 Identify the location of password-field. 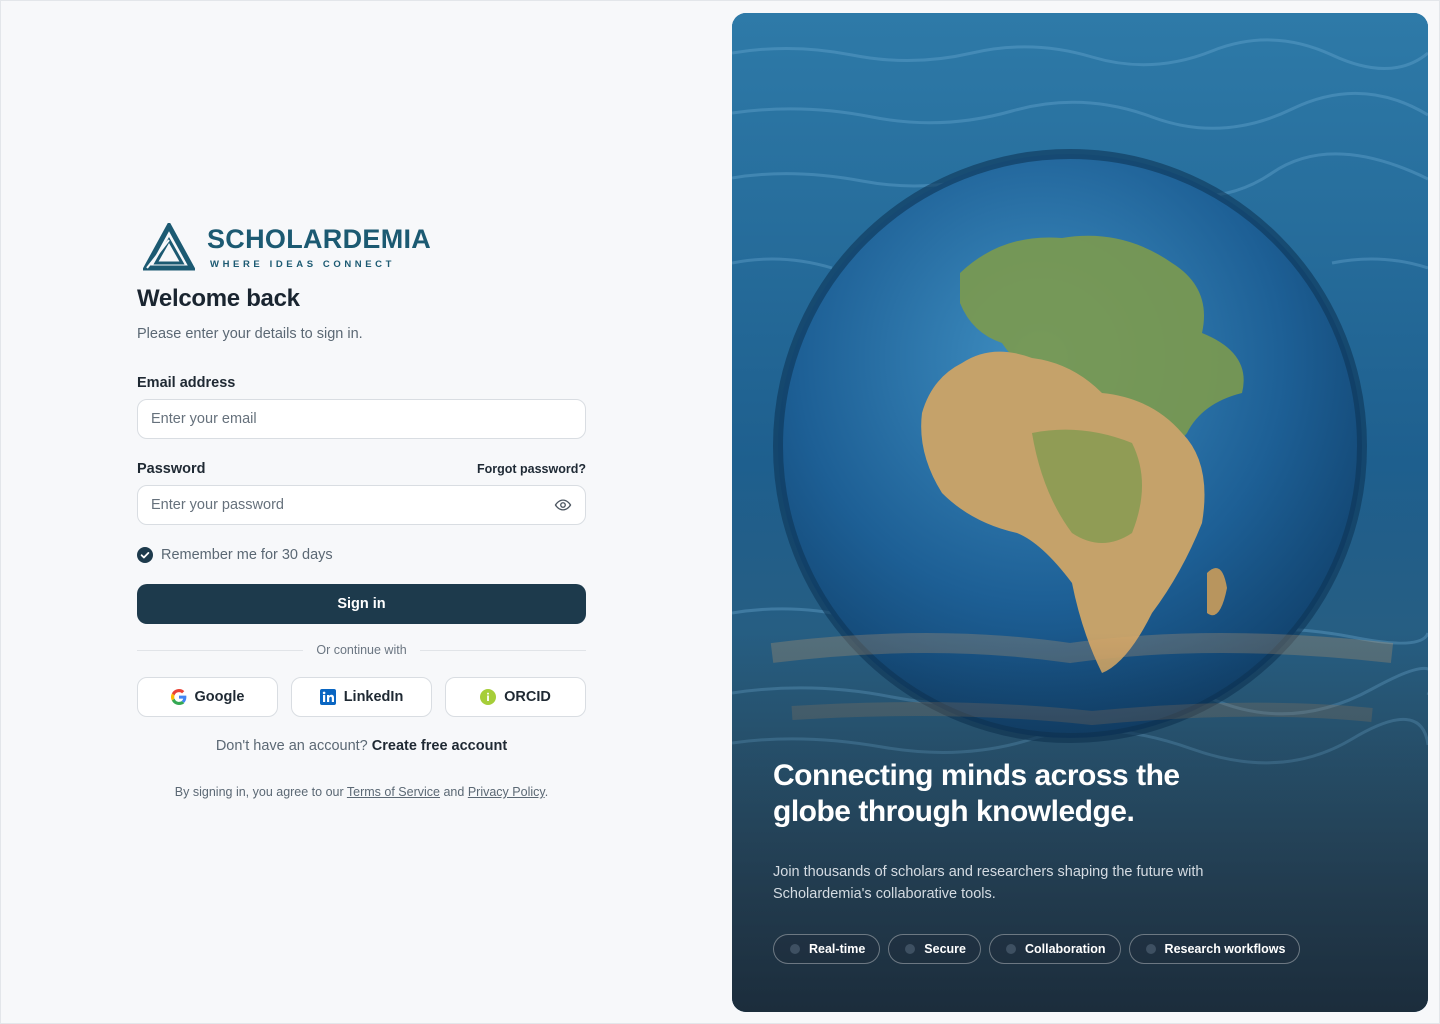
(352, 505).